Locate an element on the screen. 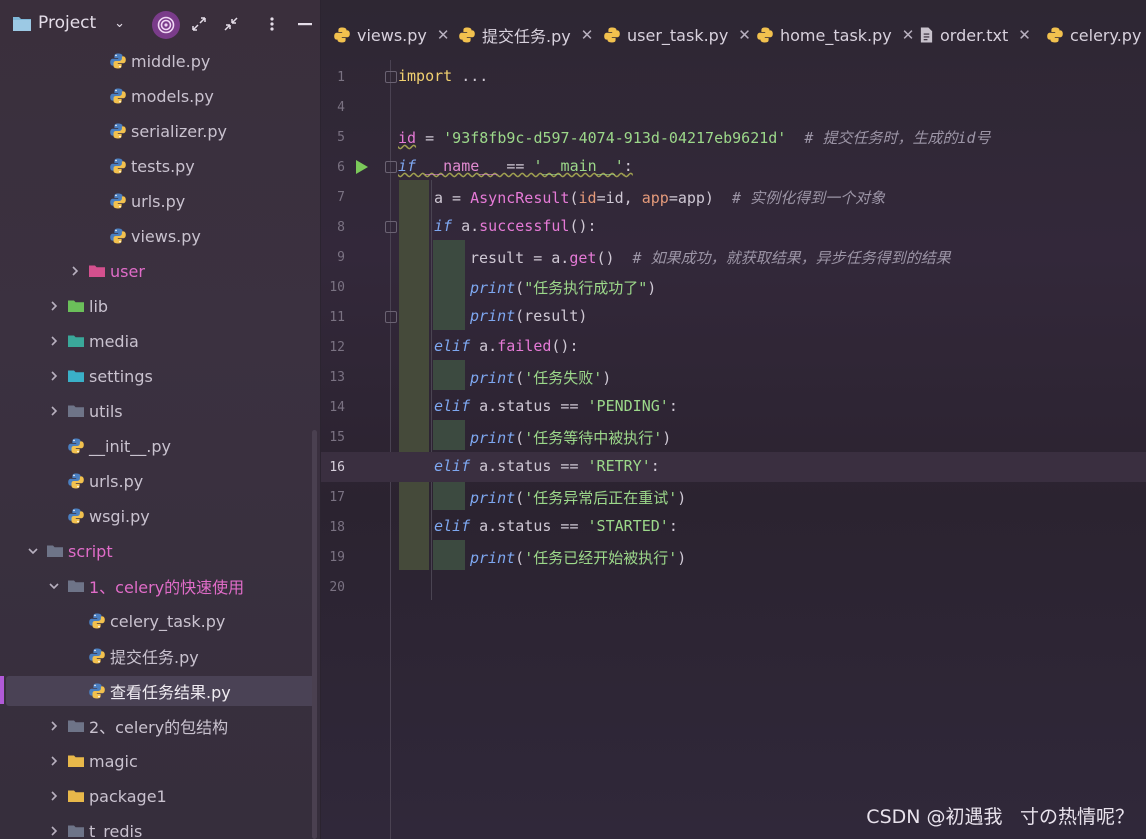  code-line: 19 print('任务已经开始被执行') is located at coordinates (733, 557).